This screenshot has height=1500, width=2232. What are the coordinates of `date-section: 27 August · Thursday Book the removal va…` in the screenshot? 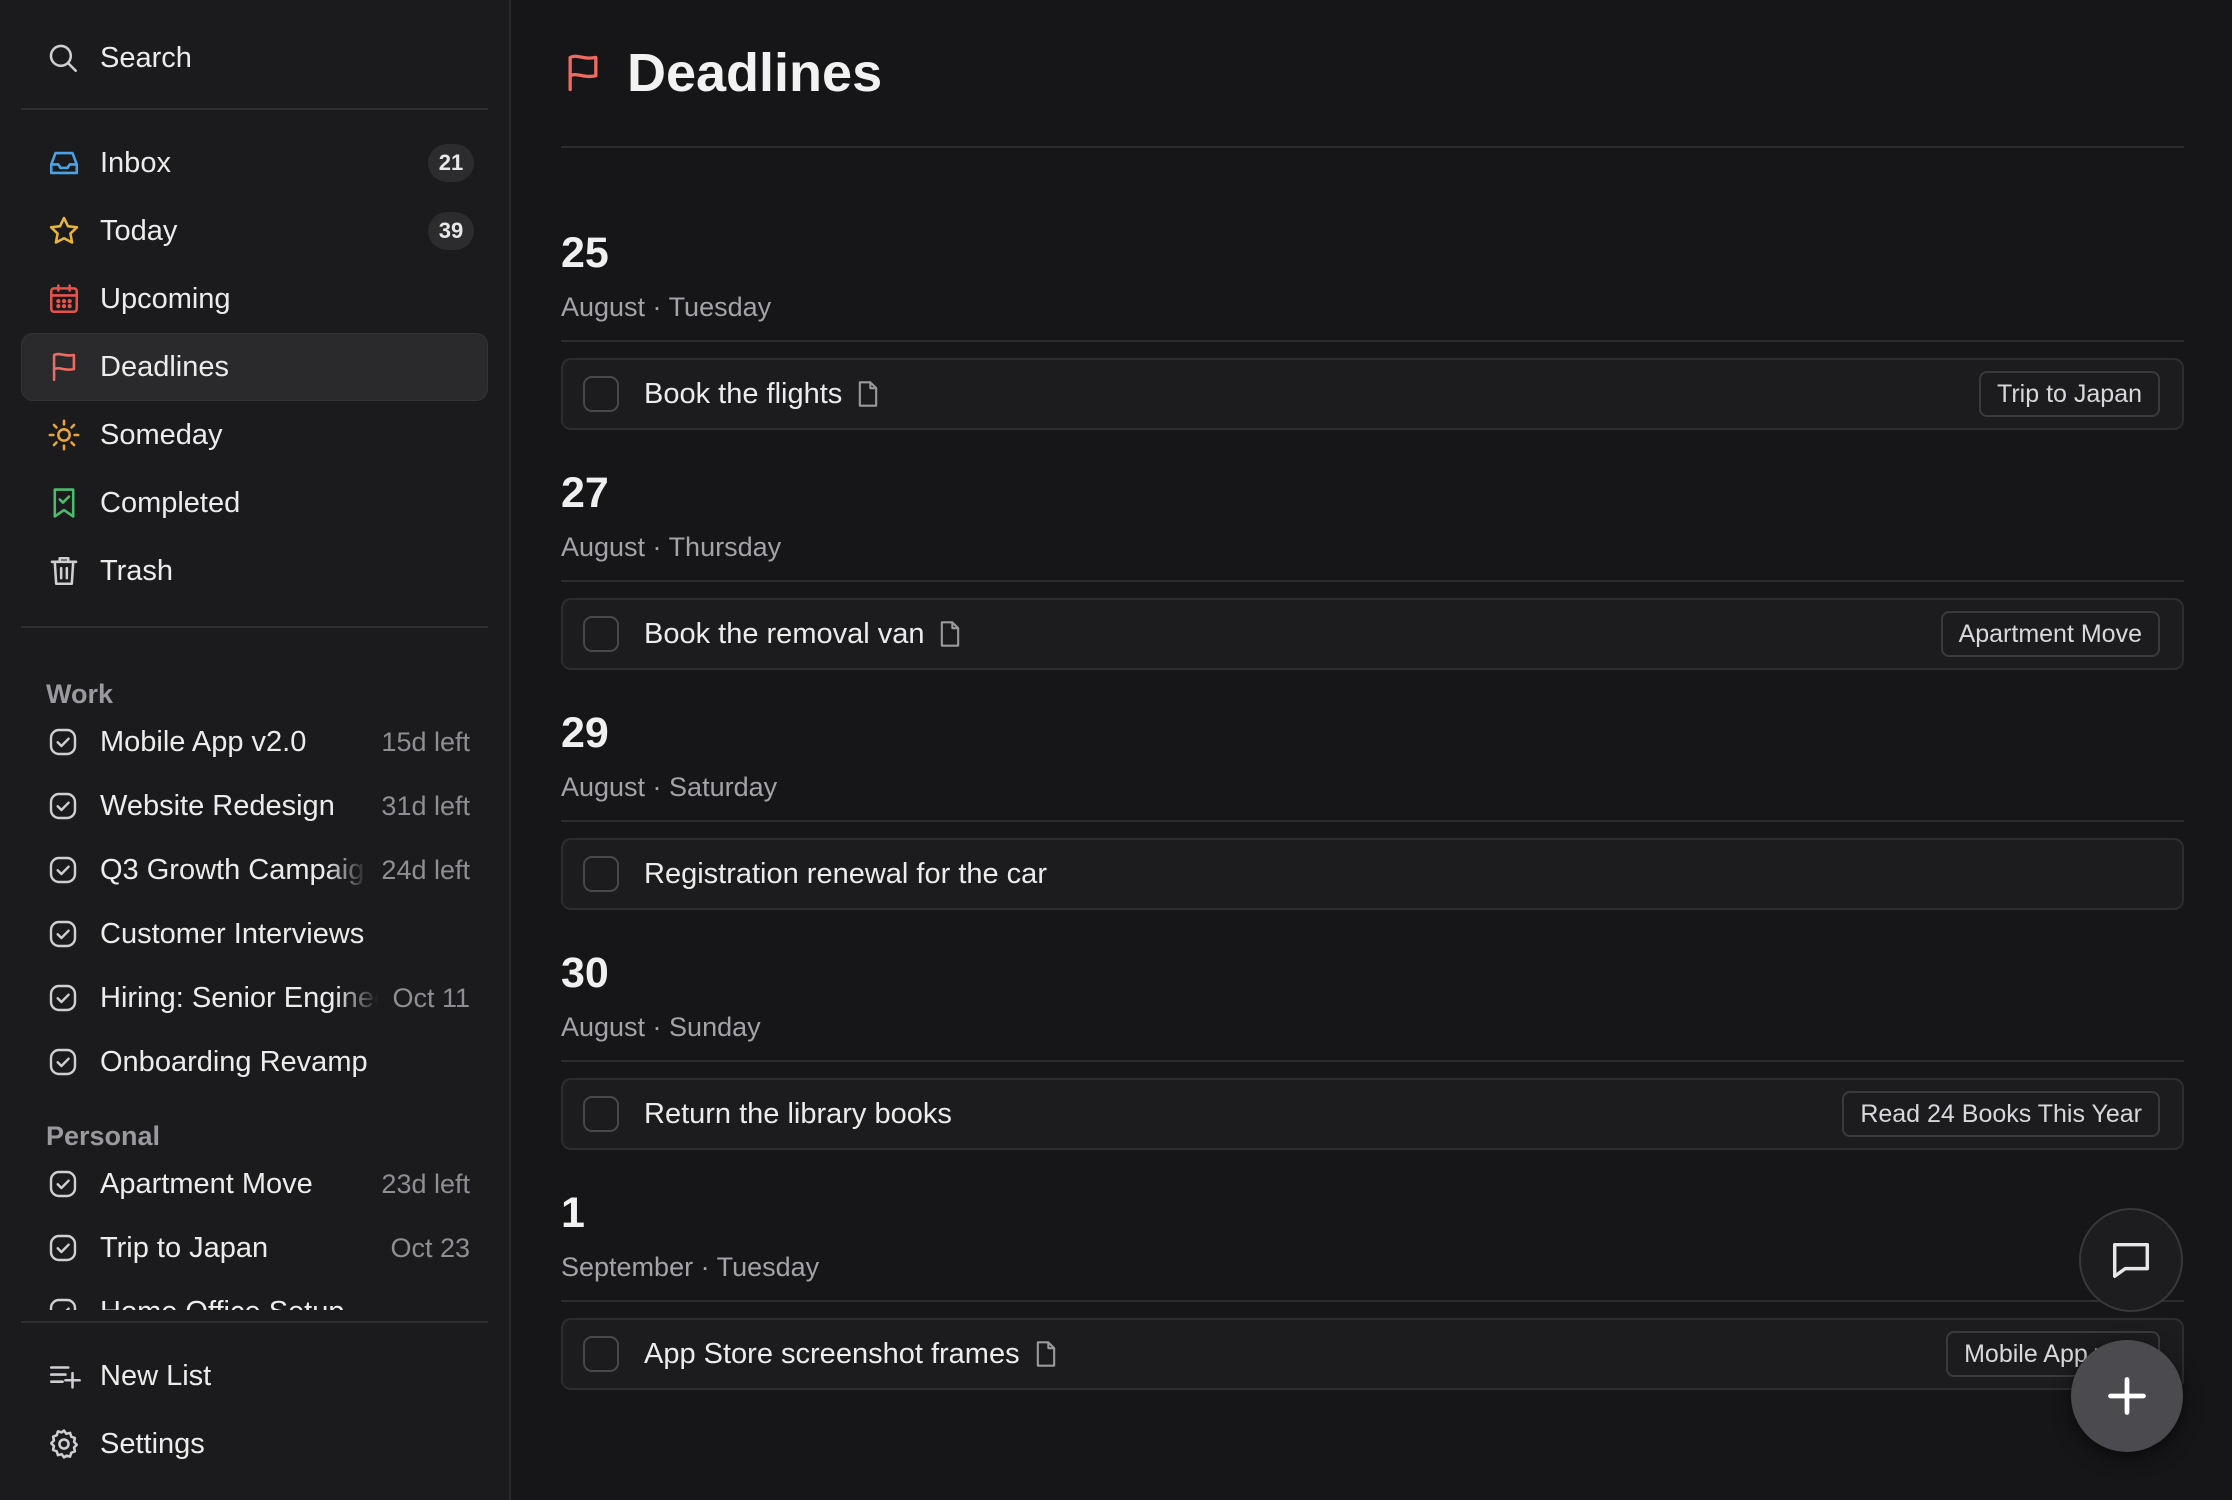 It's located at (1372, 569).